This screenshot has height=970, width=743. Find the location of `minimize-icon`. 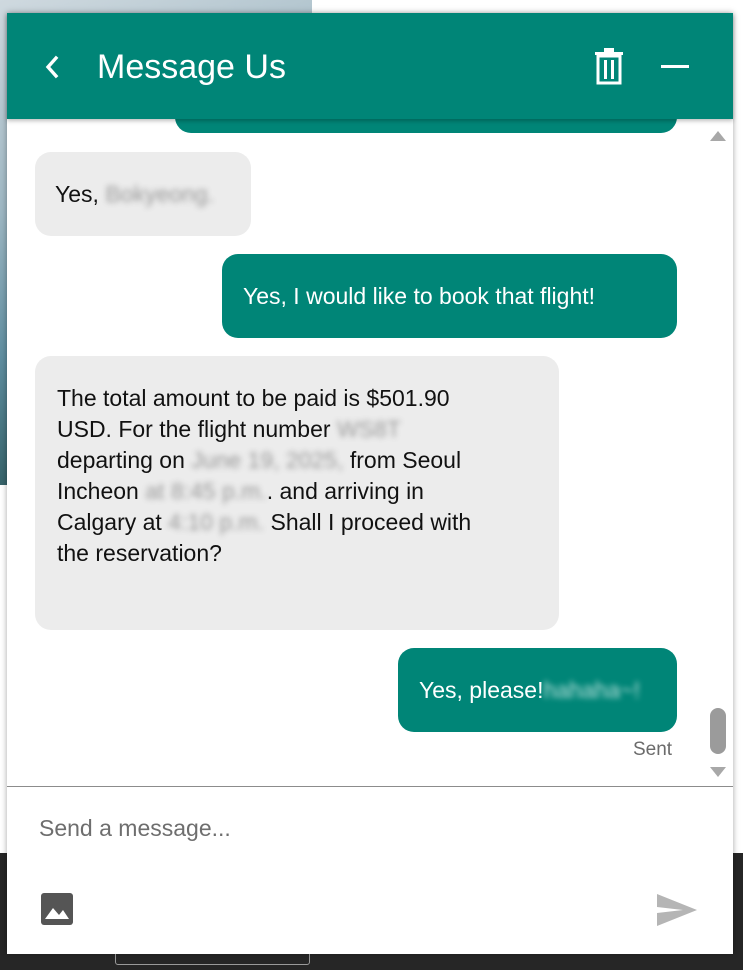

minimize-icon is located at coordinates (675, 67).